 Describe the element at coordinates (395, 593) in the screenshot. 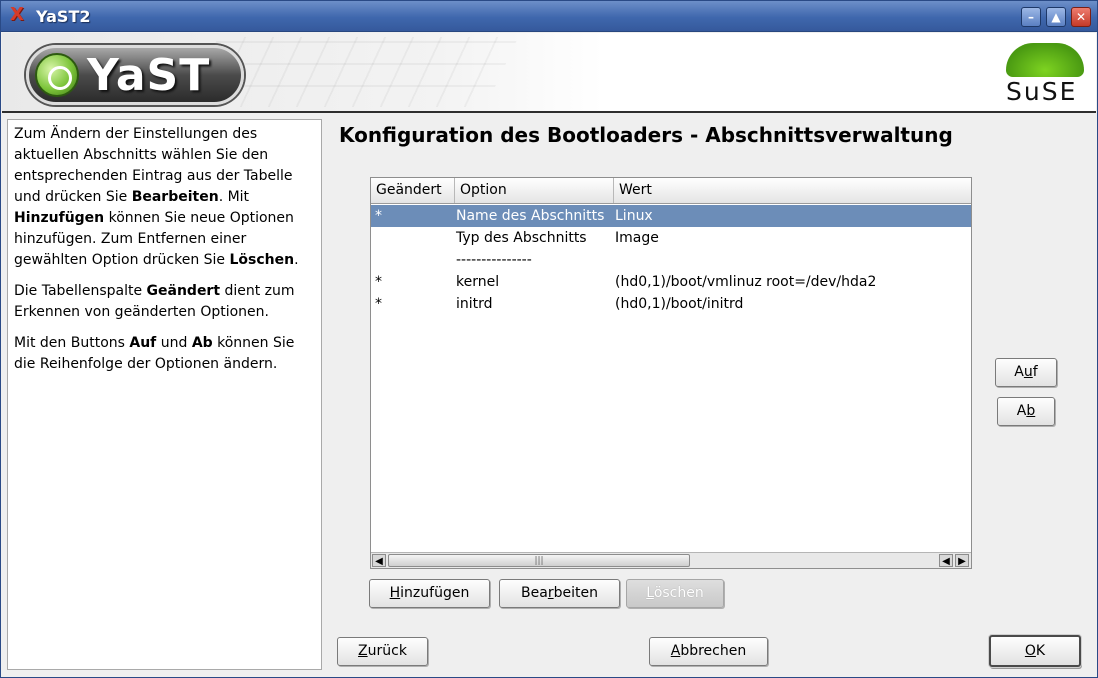

I see `button-label-part: H` at that location.